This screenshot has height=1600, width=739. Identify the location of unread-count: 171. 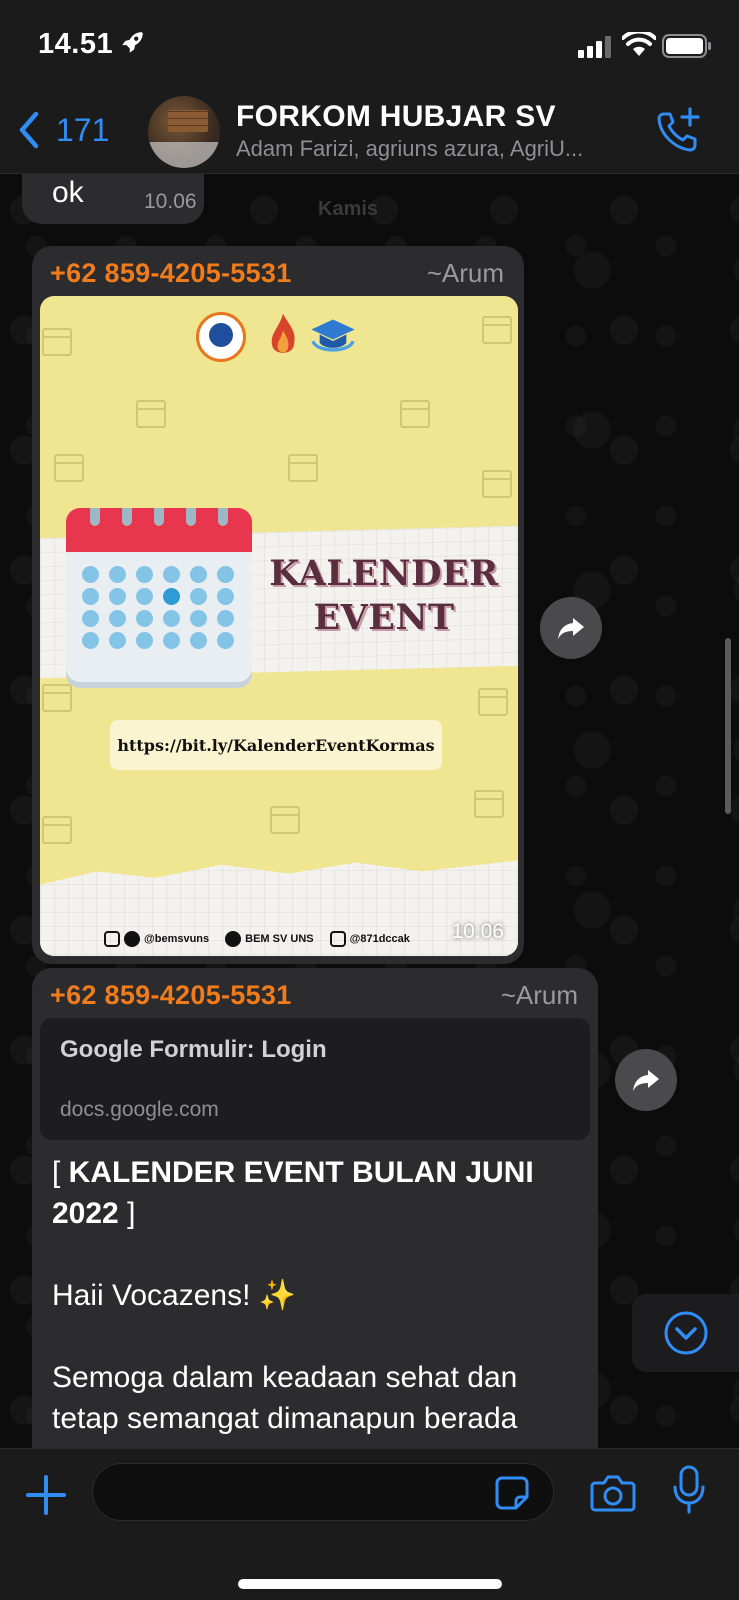
(83, 129).